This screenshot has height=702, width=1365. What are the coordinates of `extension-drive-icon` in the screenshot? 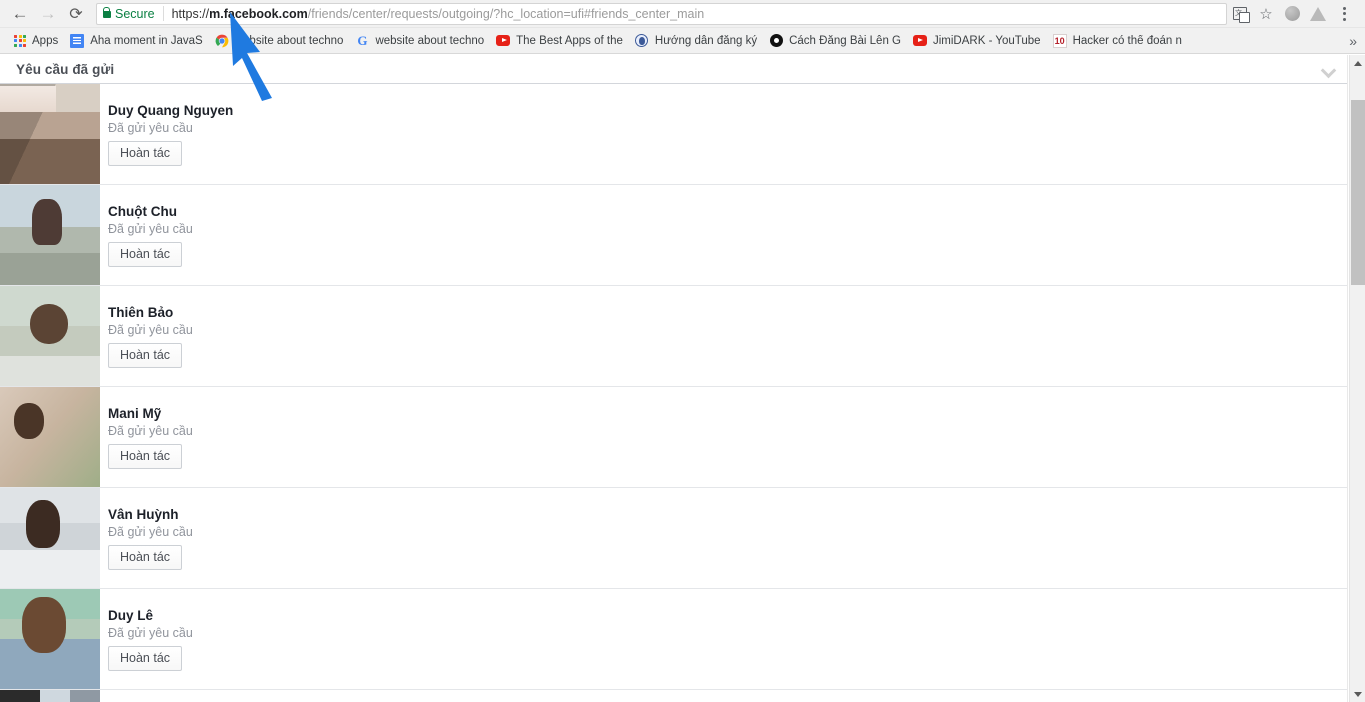 It's located at (1318, 13).